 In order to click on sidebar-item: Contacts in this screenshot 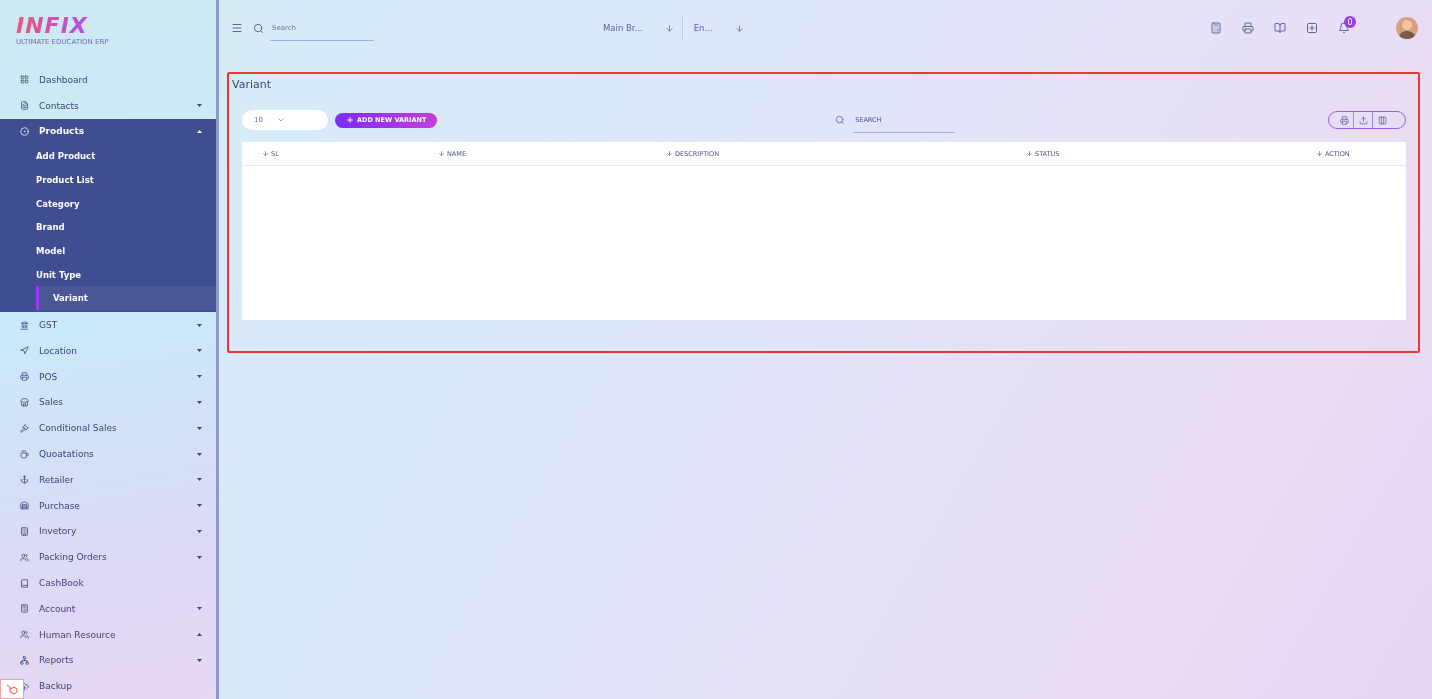, I will do `click(108, 105)`.